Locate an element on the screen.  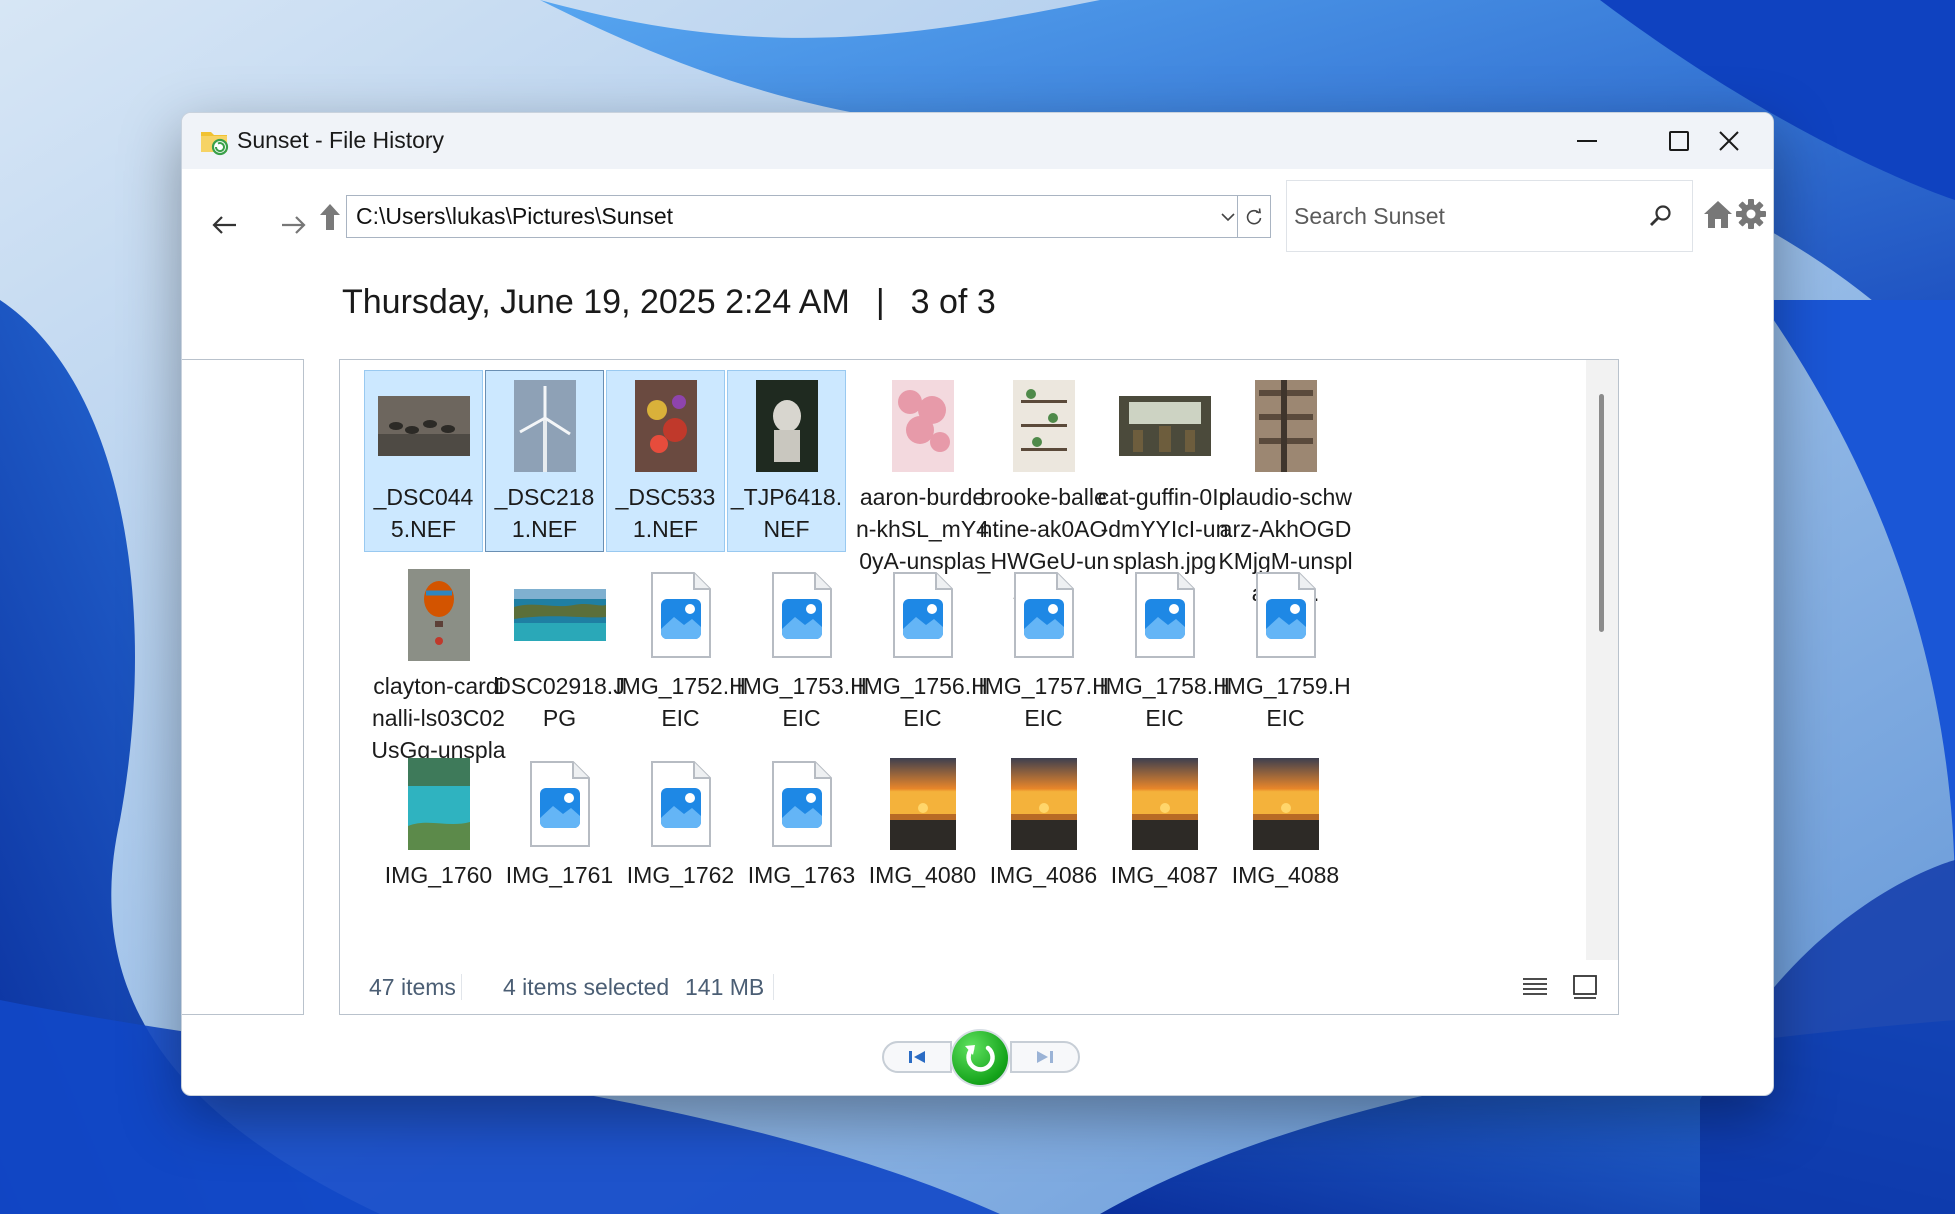
close-icon is located at coordinates (1728, 141).